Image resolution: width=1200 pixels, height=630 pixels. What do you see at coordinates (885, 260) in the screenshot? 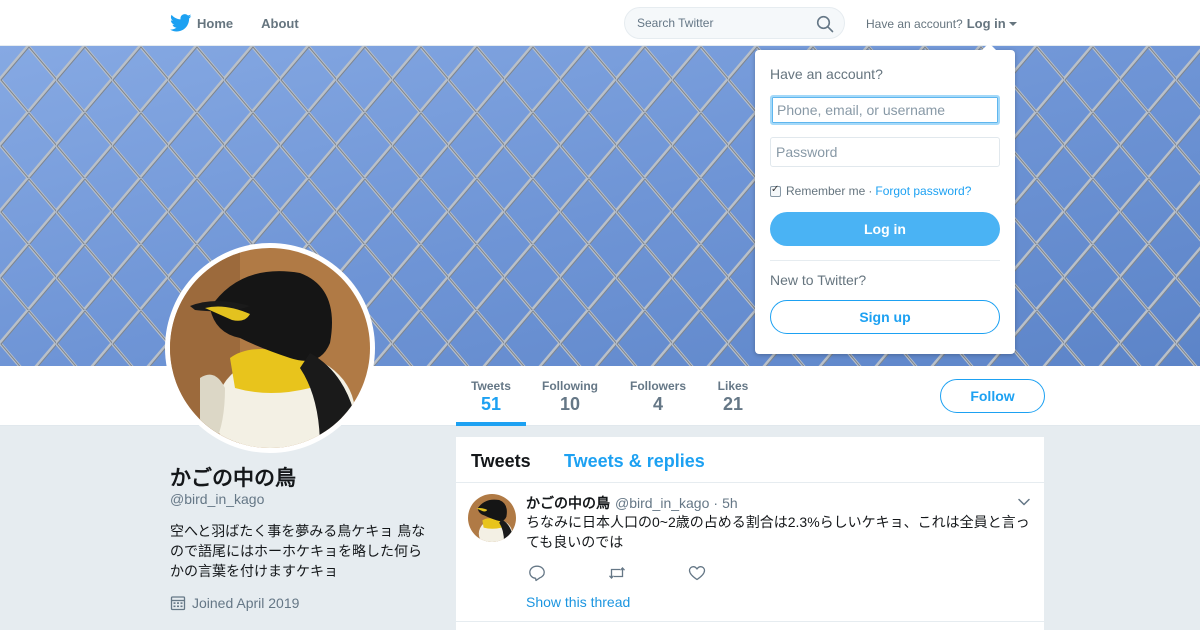
I see `dropdown-divider` at bounding box center [885, 260].